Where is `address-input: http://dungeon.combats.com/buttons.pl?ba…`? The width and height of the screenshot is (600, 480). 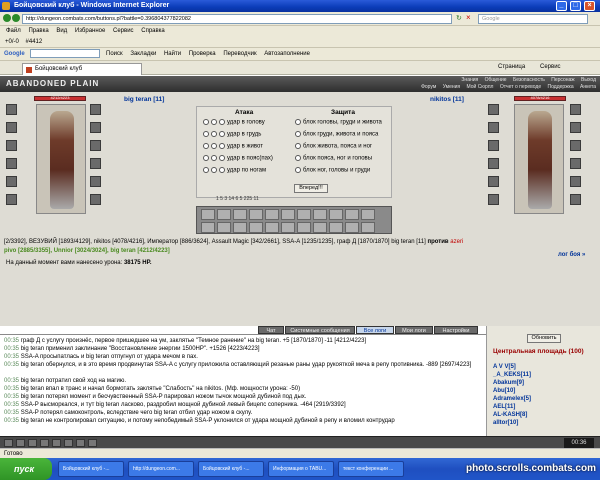 address-input: http://dungeon.combats.com/buttons.pl?ba… is located at coordinates (237, 19).